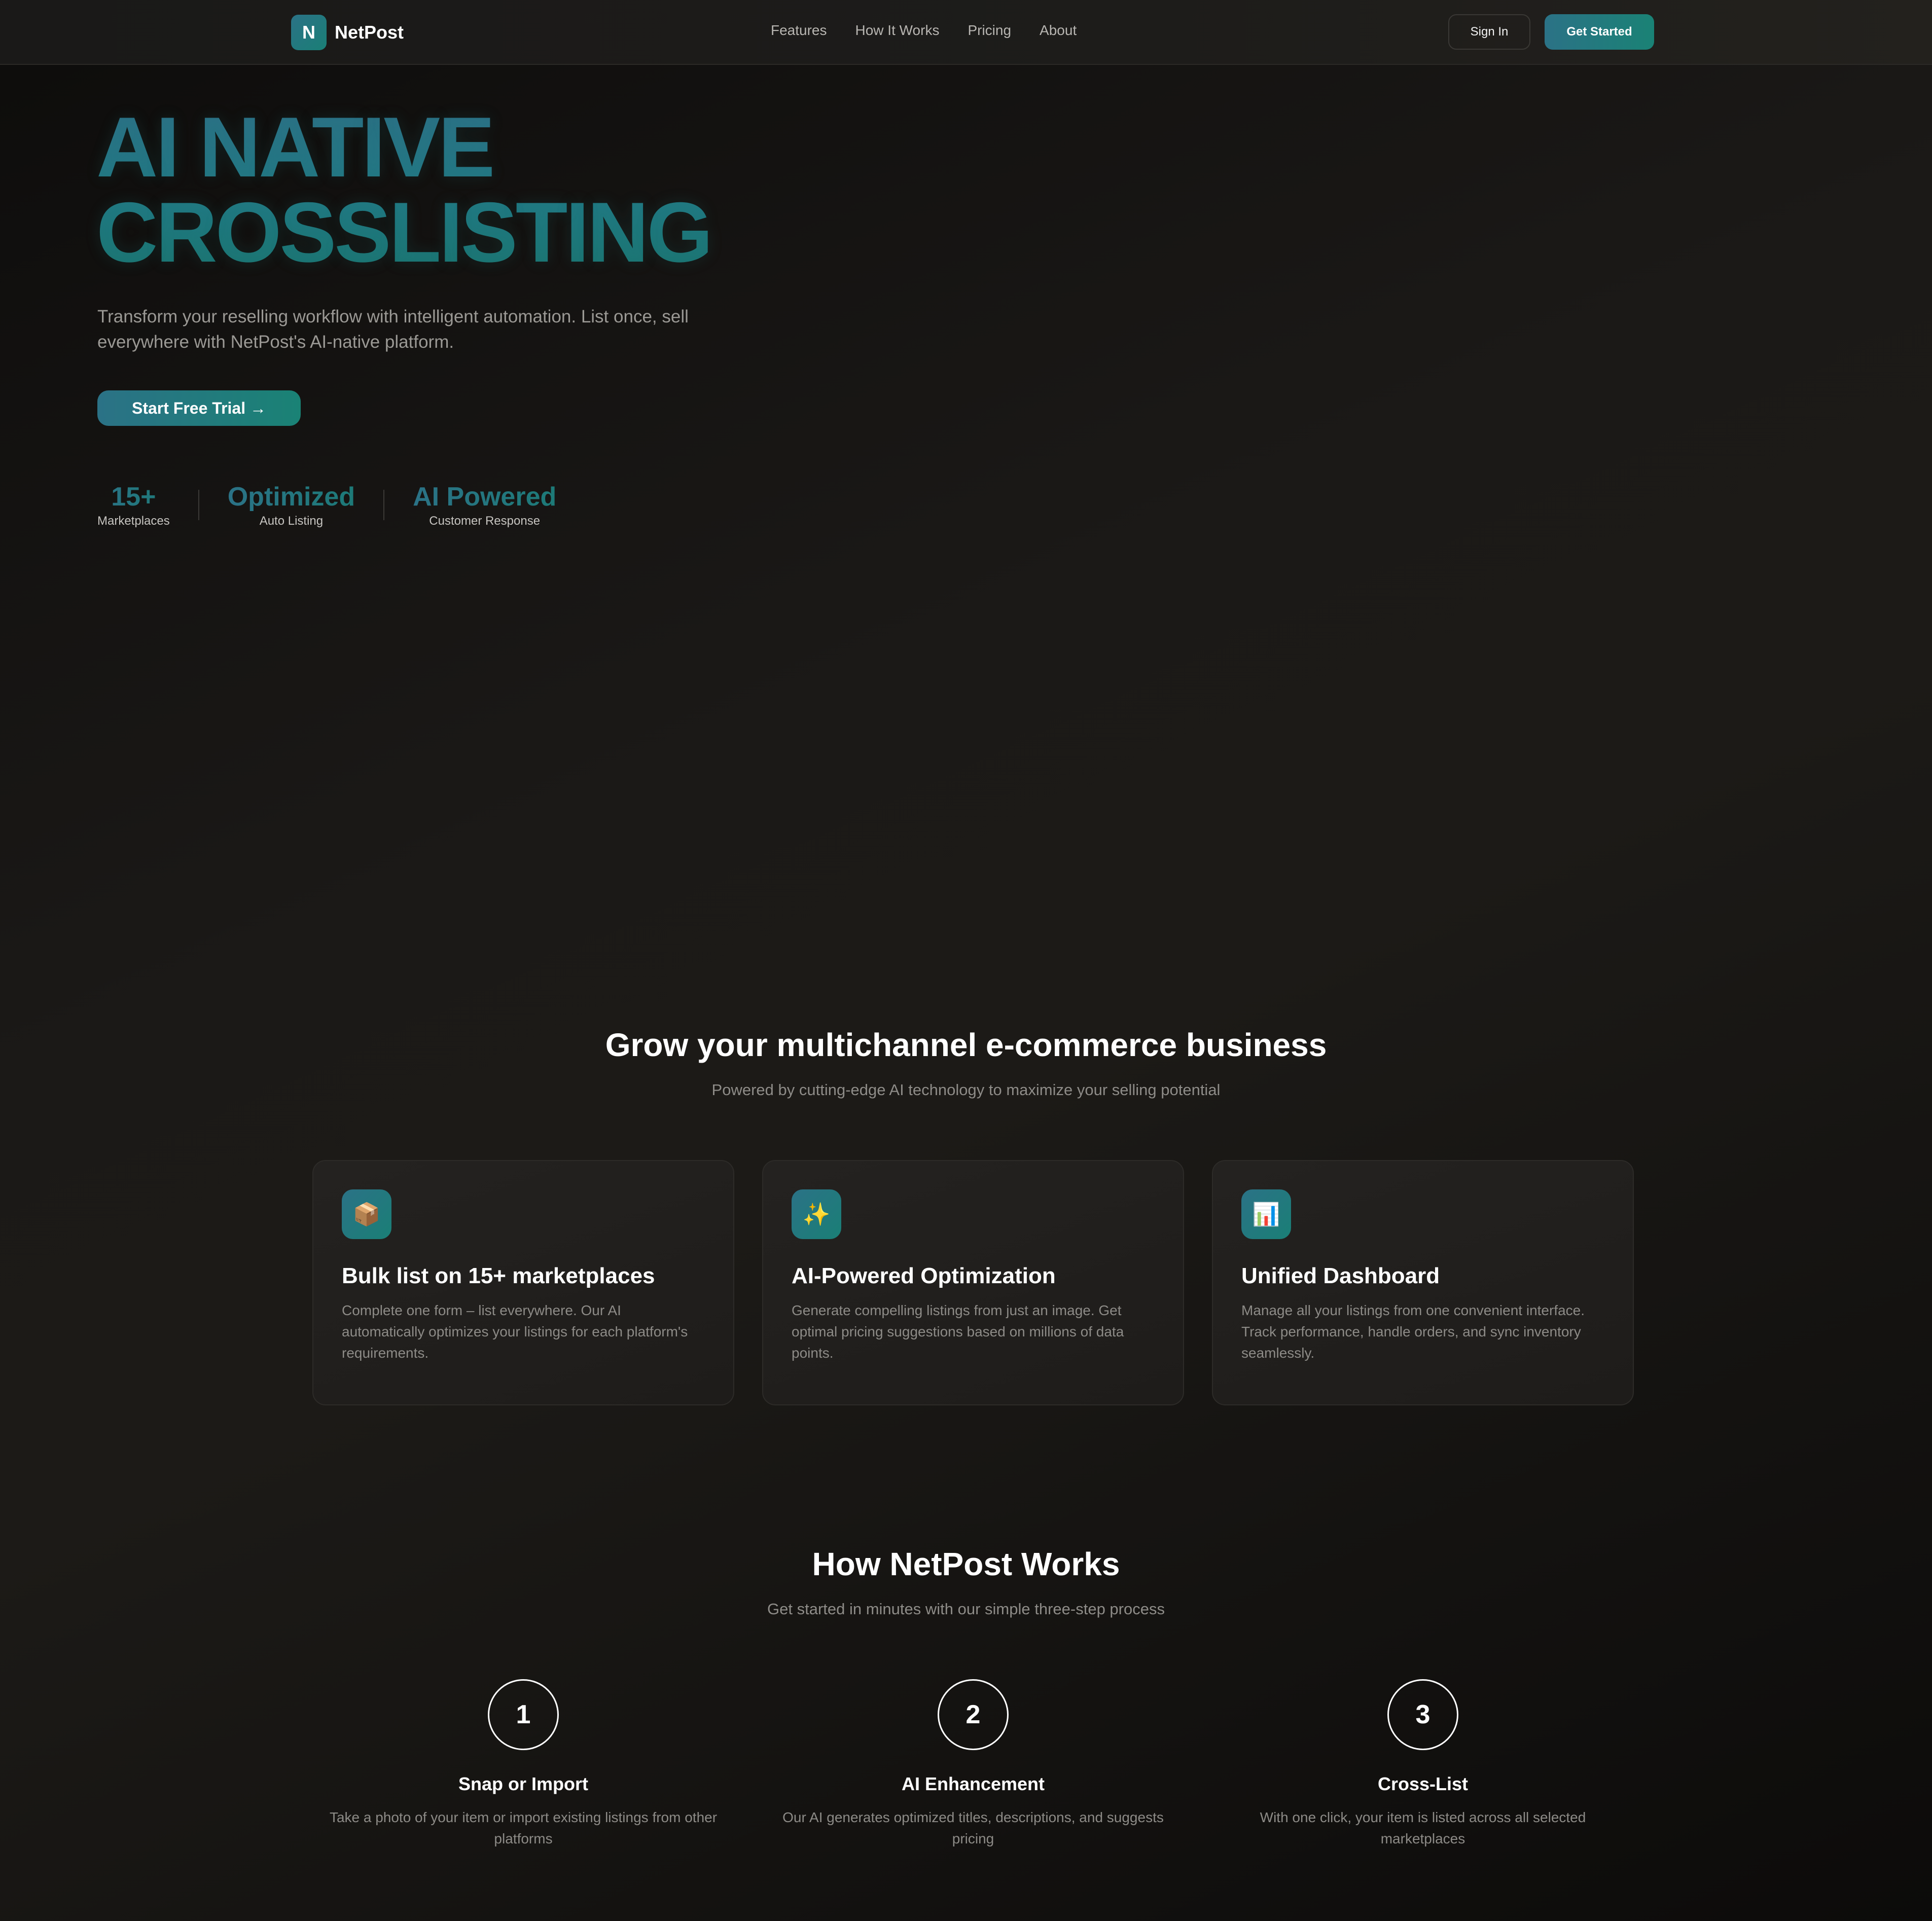  What do you see at coordinates (1058, 30) in the screenshot?
I see `nav-link-about: About` at bounding box center [1058, 30].